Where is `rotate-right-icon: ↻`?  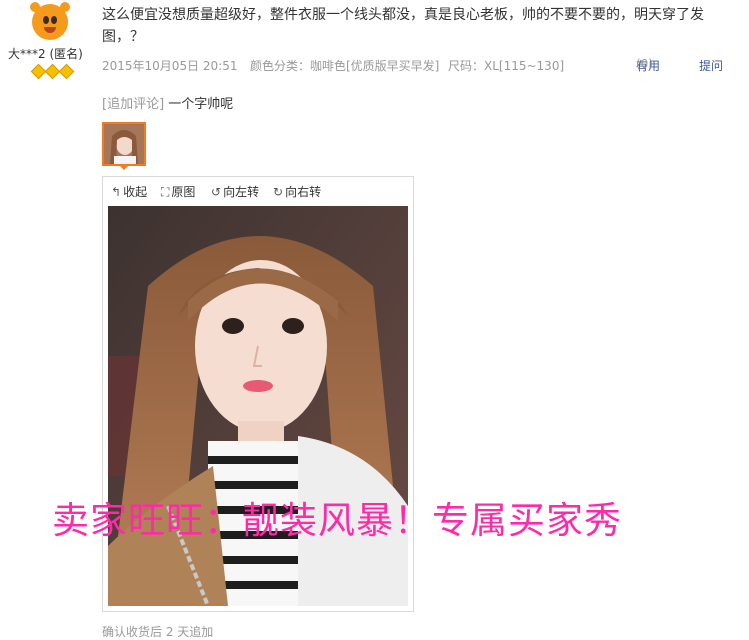 rotate-right-icon: ↻ is located at coordinates (278, 192).